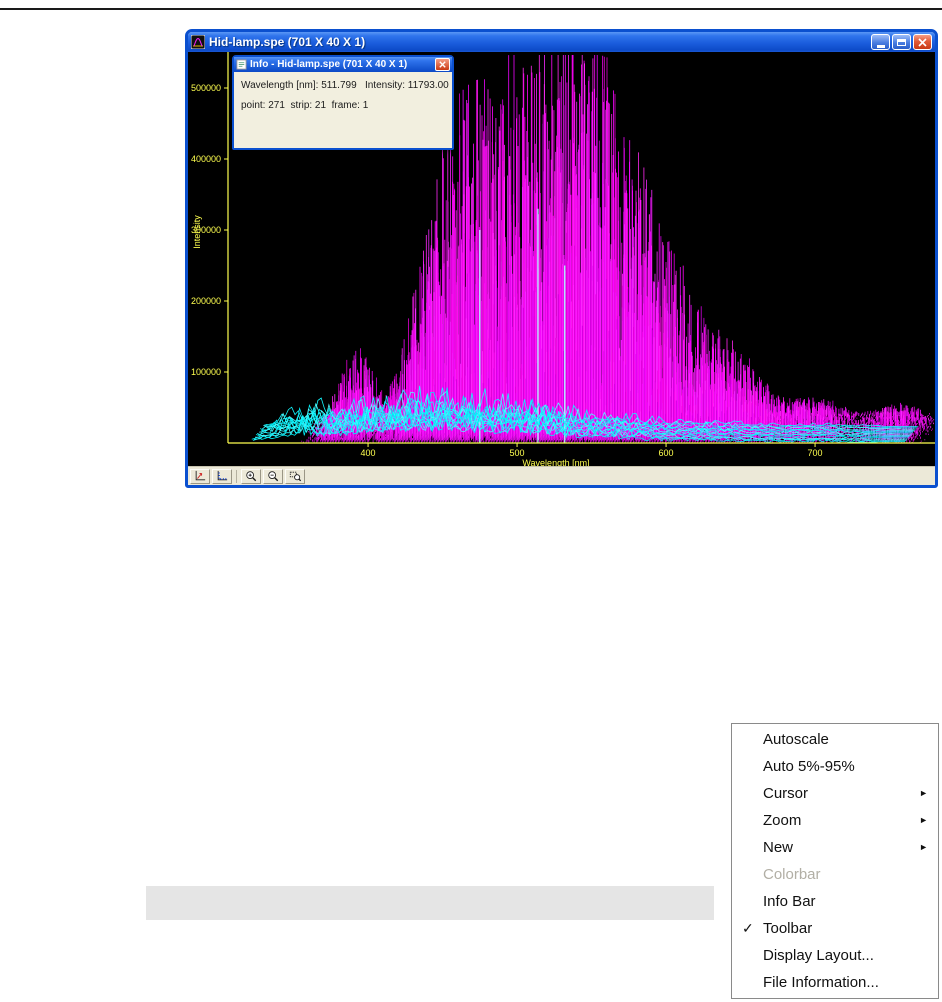 The image size is (942, 1002). I want to click on svg-text: 700, so click(815, 453).